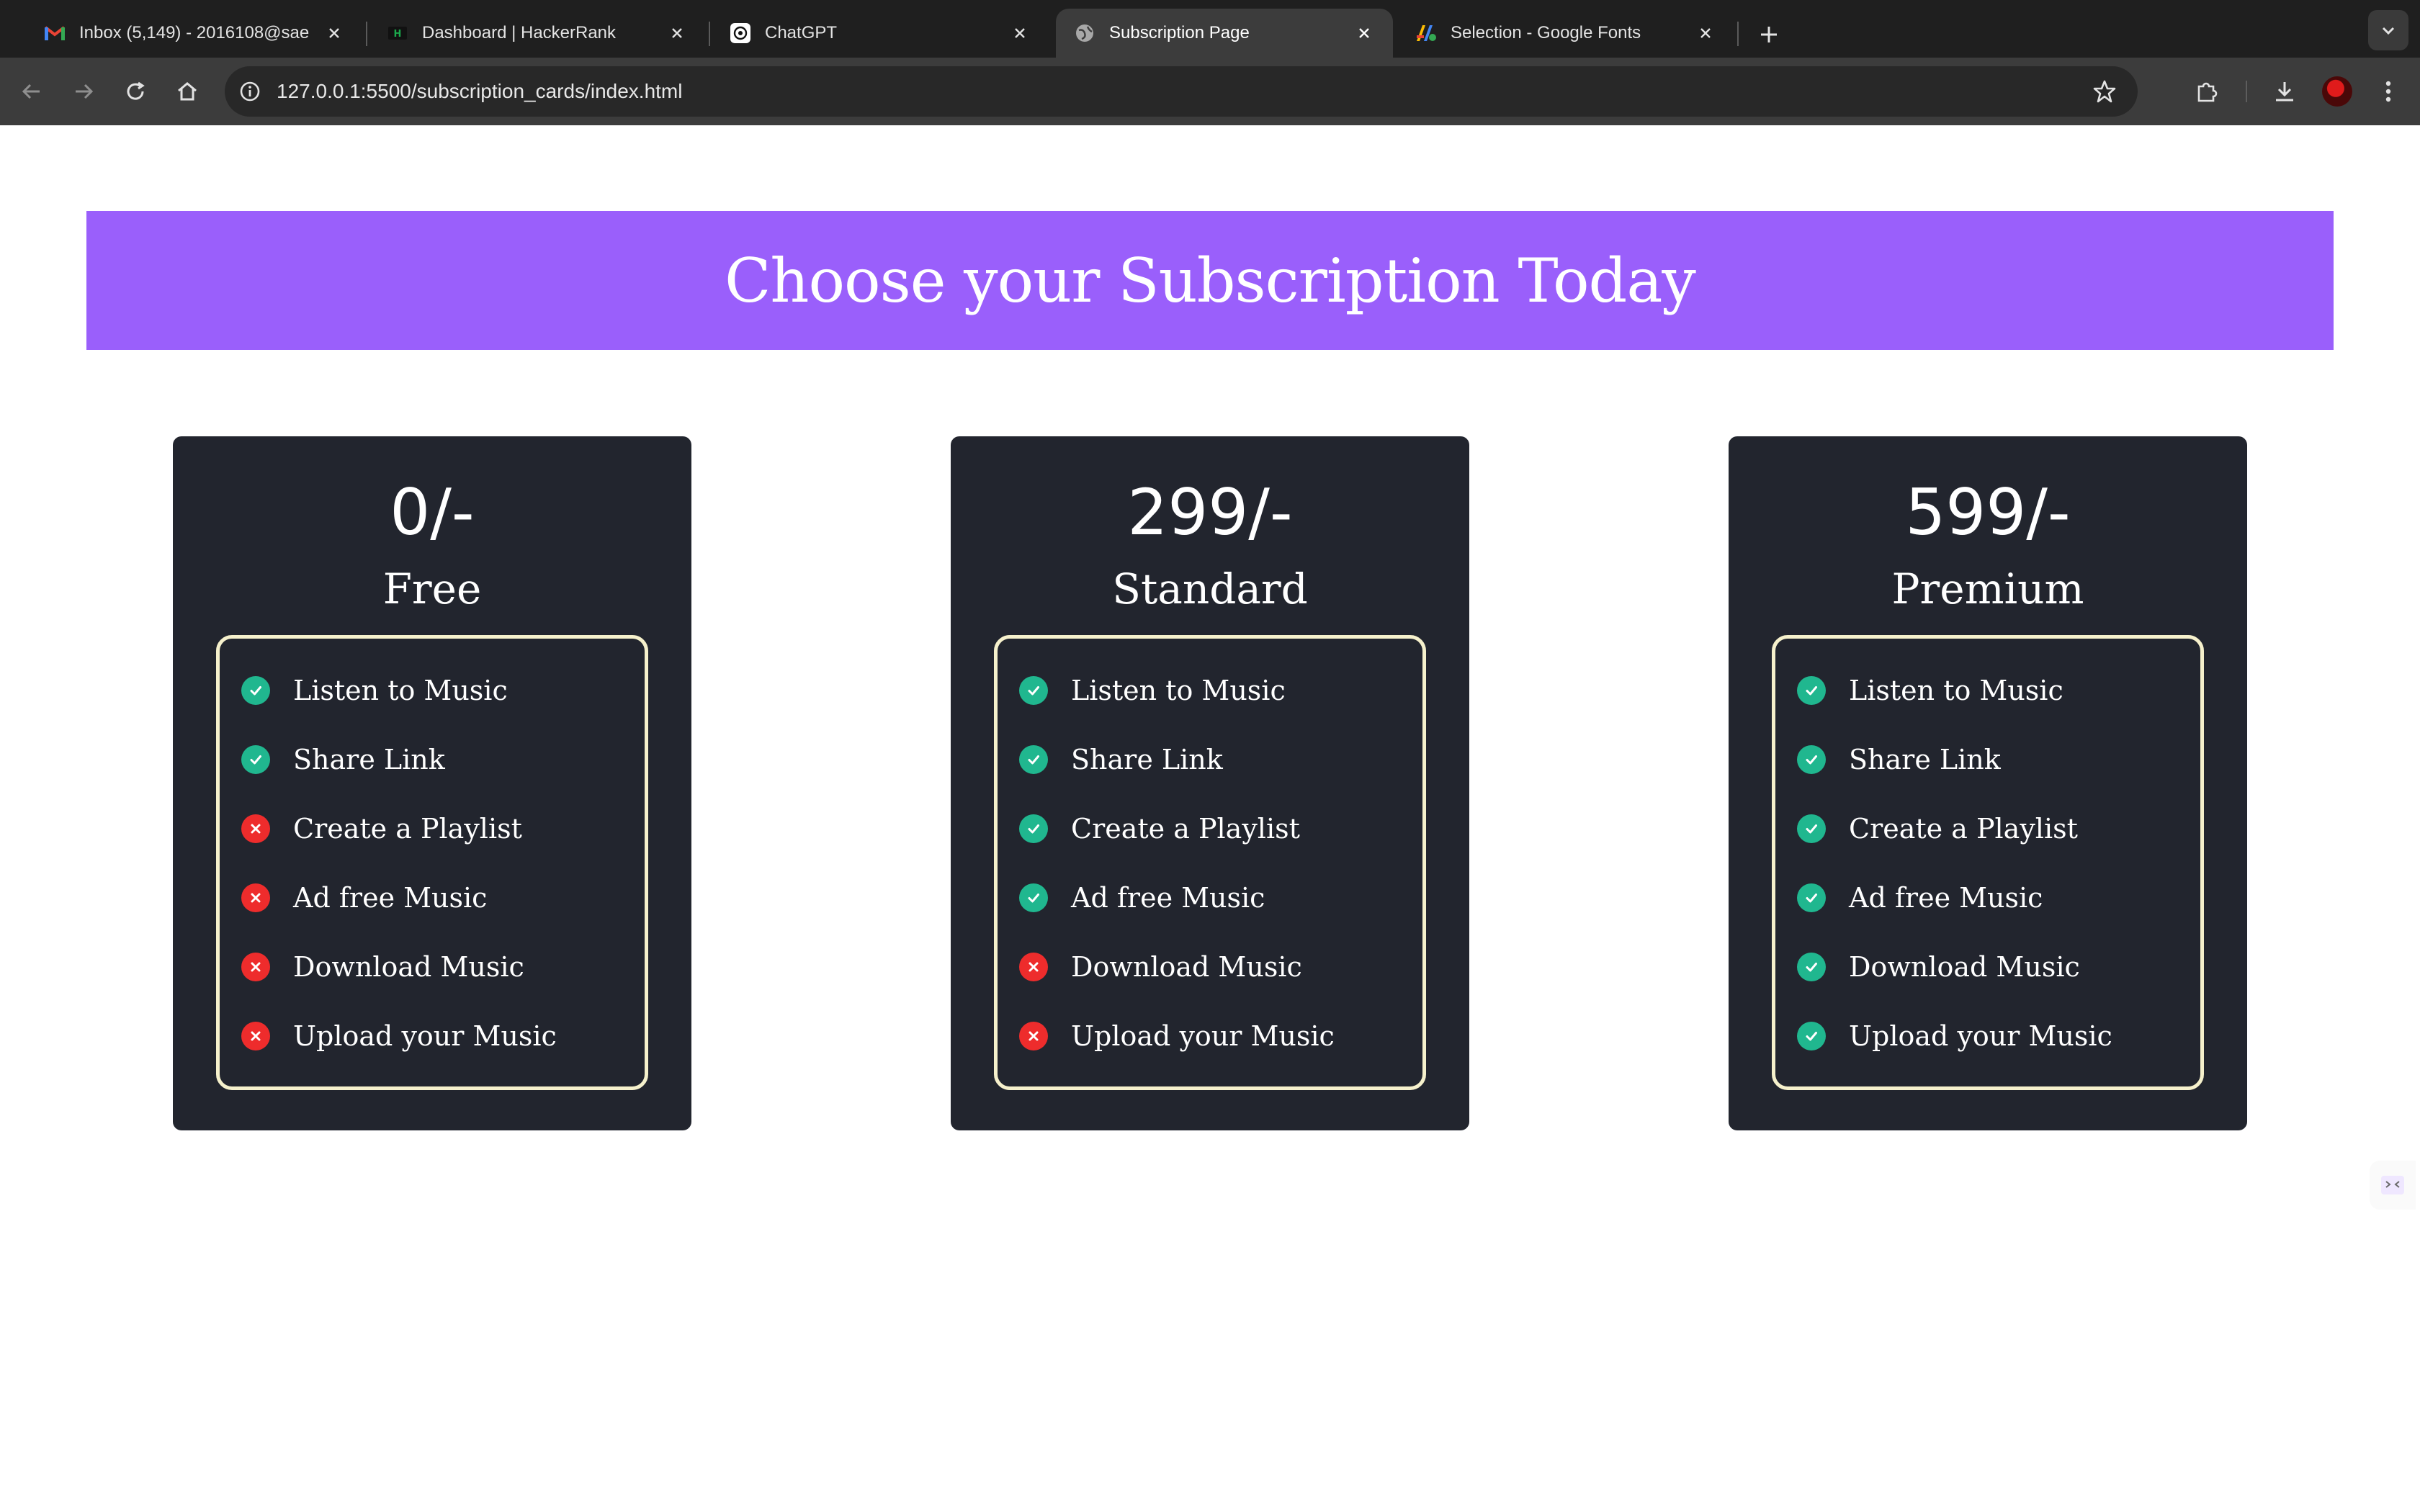  What do you see at coordinates (2337, 91) in the screenshot?
I see `profile-avatar` at bounding box center [2337, 91].